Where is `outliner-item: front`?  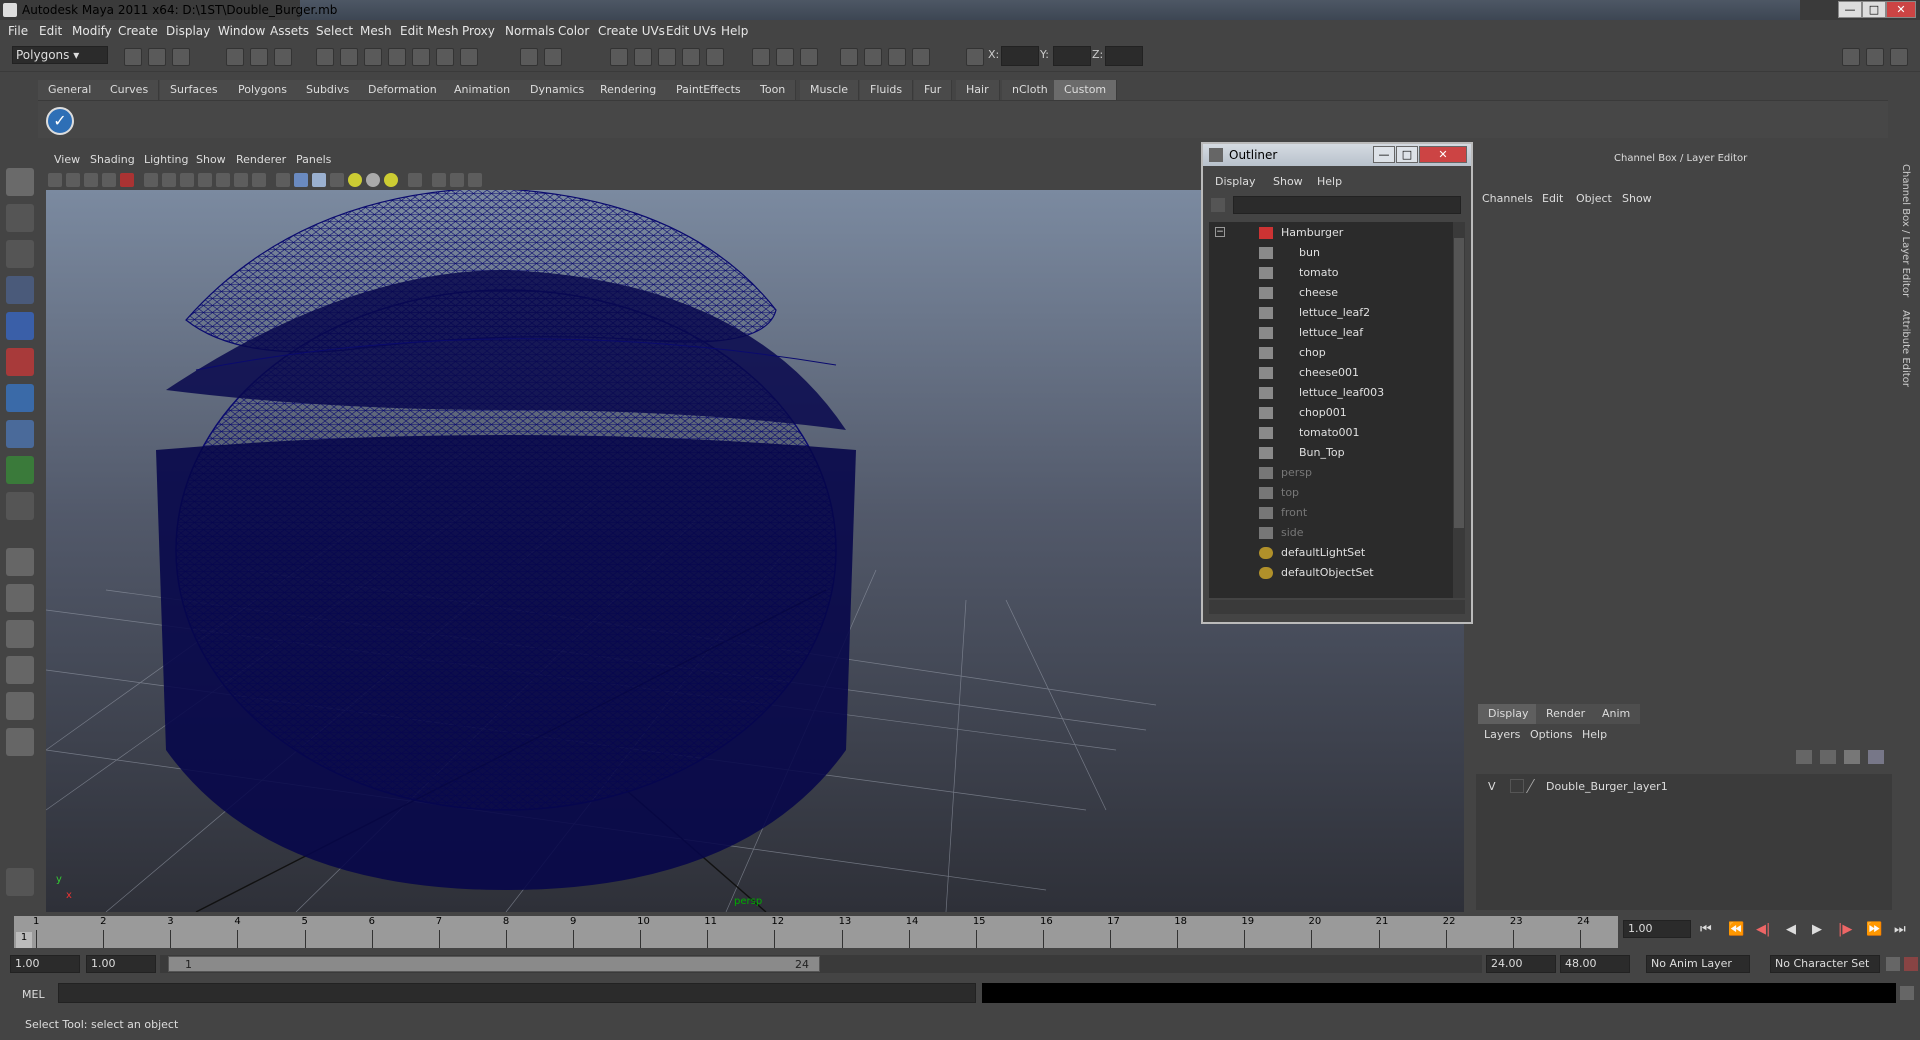 outliner-item: front is located at coordinates (1329, 513).